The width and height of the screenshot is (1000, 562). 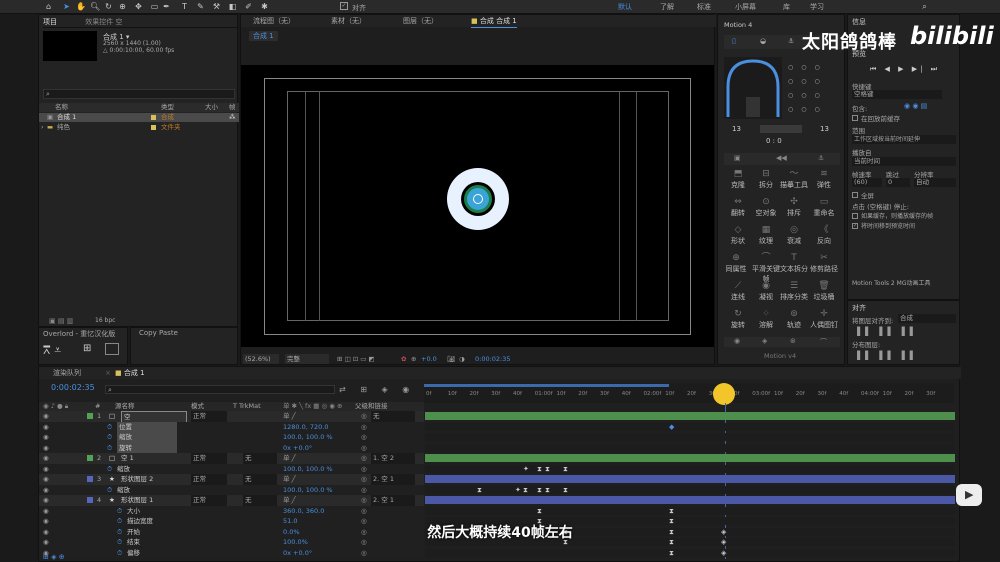 I want to click on playback-controls: ⏮ ◀ ▶ ▶| ⏭, so click(x=905, y=69).